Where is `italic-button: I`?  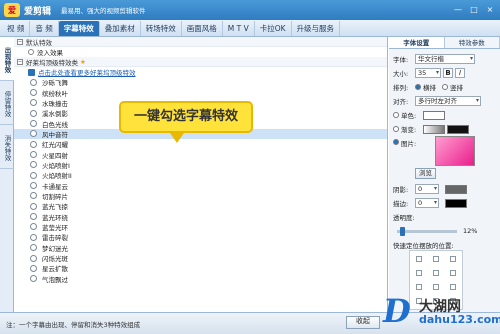
italic-button: I is located at coordinates (460, 73).